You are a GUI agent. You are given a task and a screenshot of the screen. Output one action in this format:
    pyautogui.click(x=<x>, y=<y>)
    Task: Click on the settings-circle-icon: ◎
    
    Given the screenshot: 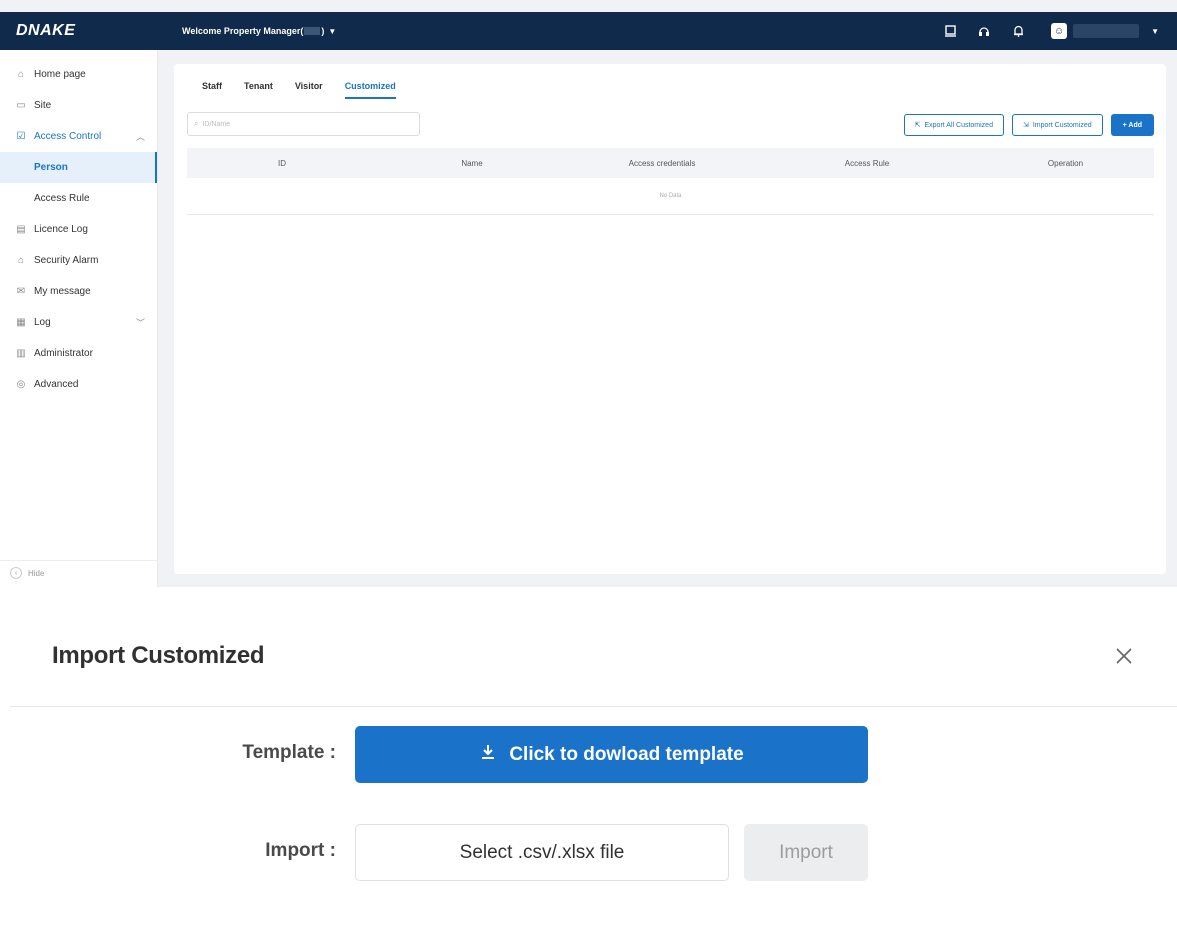 What is the action you would take?
    pyautogui.click(x=21, y=384)
    